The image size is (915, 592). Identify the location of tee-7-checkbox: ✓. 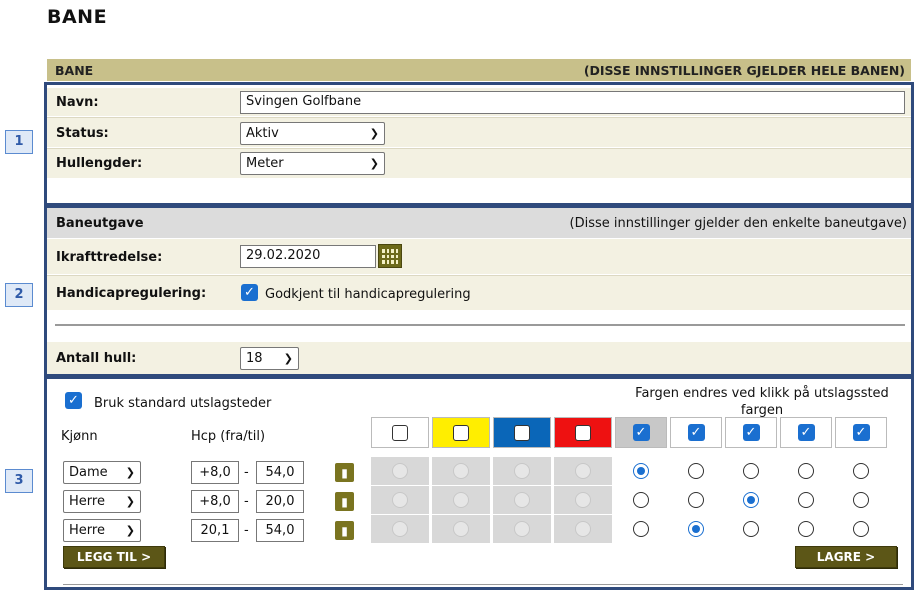
(751, 432).